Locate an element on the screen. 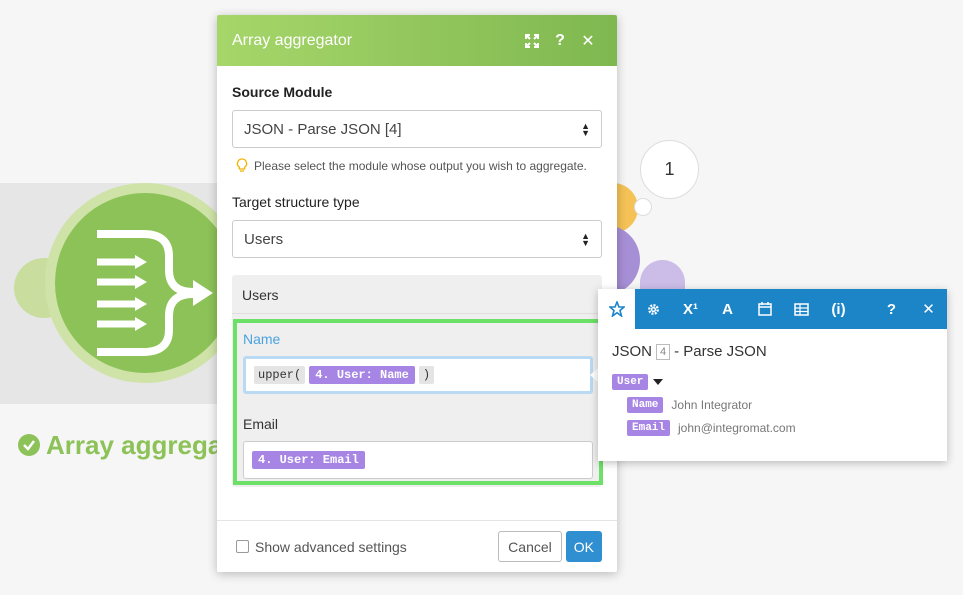 Image resolution: width=963 pixels, height=595 pixels. table-icon is located at coordinates (801, 309).